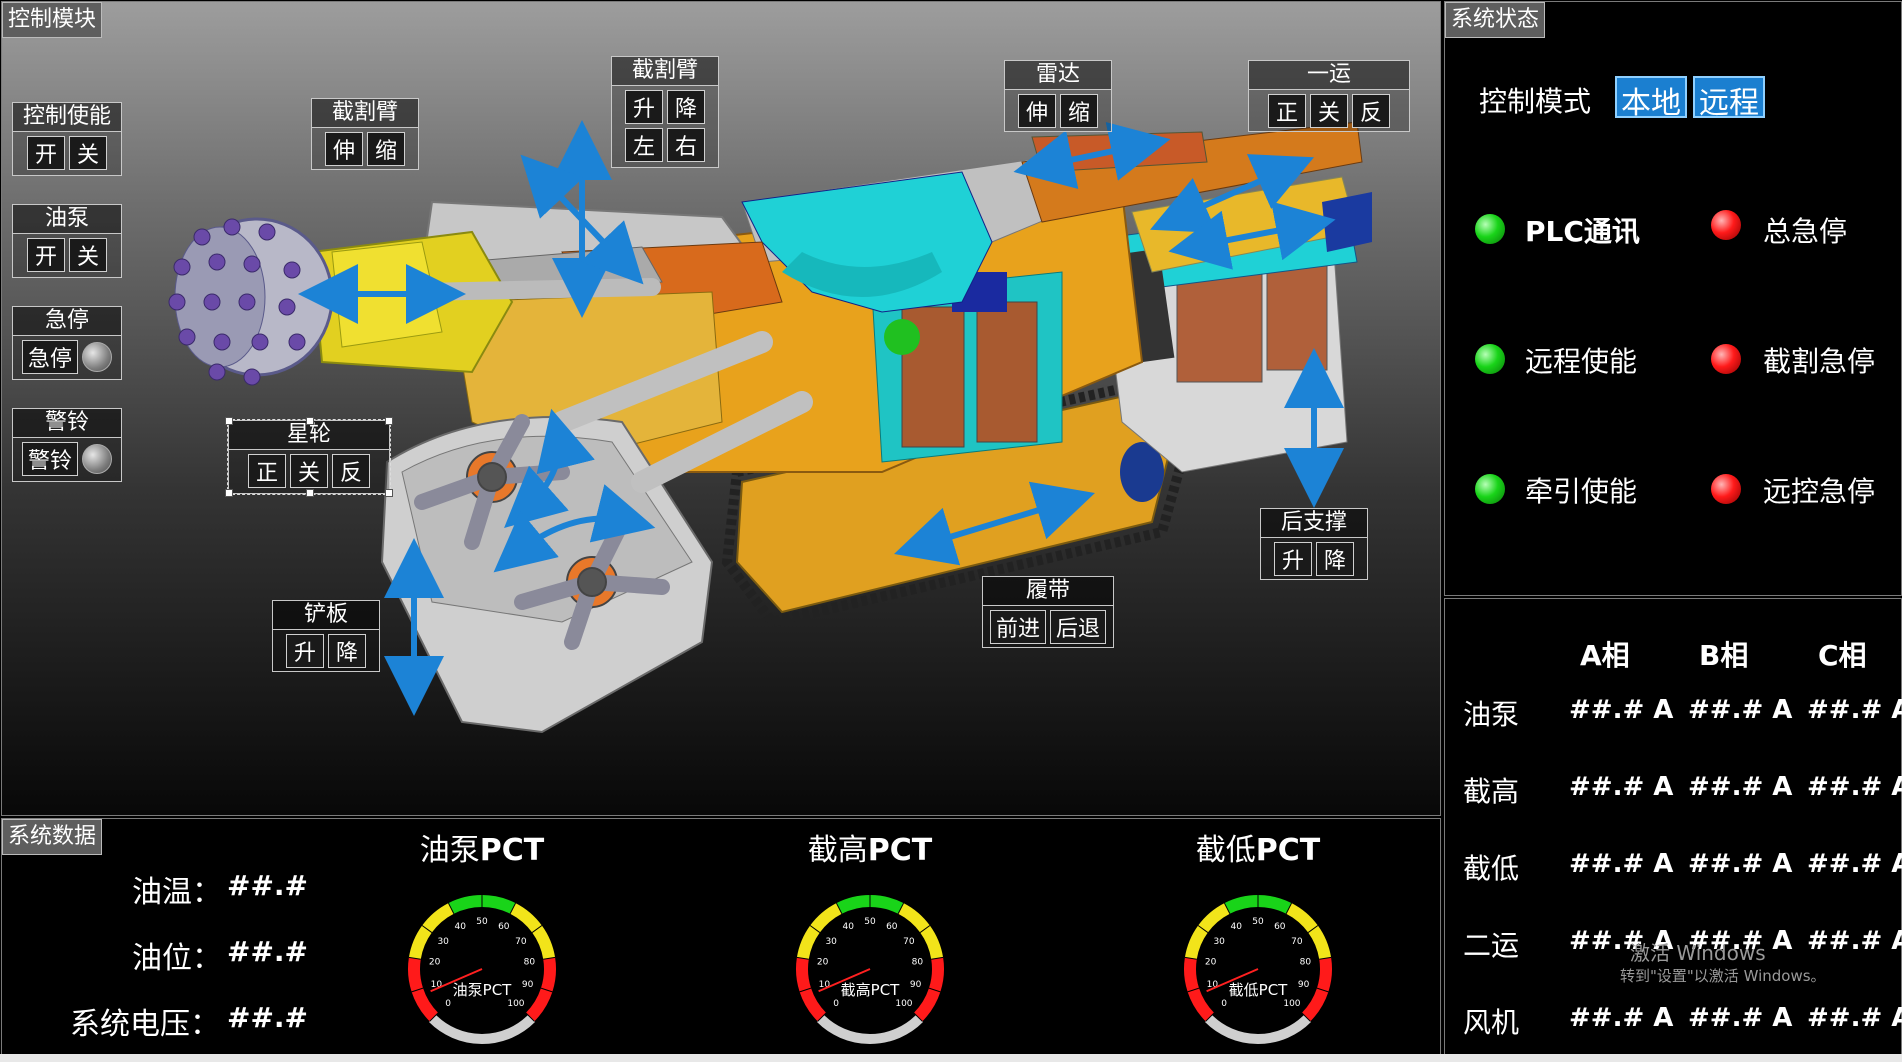 The image size is (1902, 1062). What do you see at coordinates (1723, 976) in the screenshot?
I see `windows-activation-hint: 转到"设置"以激活 Windows。` at bounding box center [1723, 976].